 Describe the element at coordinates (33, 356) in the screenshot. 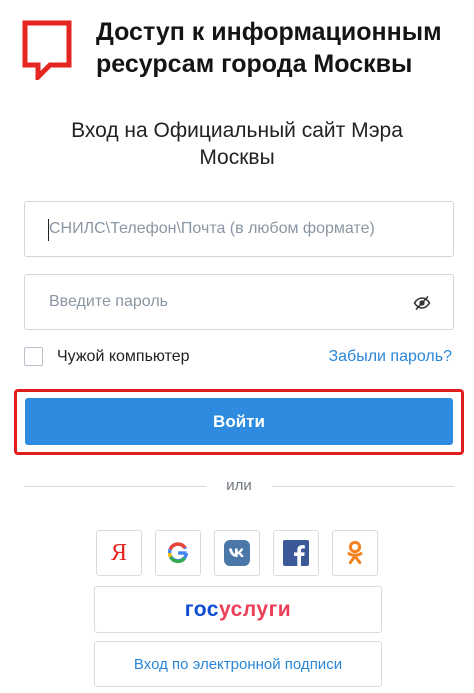

I see `foreign-computer-checkbox` at that location.